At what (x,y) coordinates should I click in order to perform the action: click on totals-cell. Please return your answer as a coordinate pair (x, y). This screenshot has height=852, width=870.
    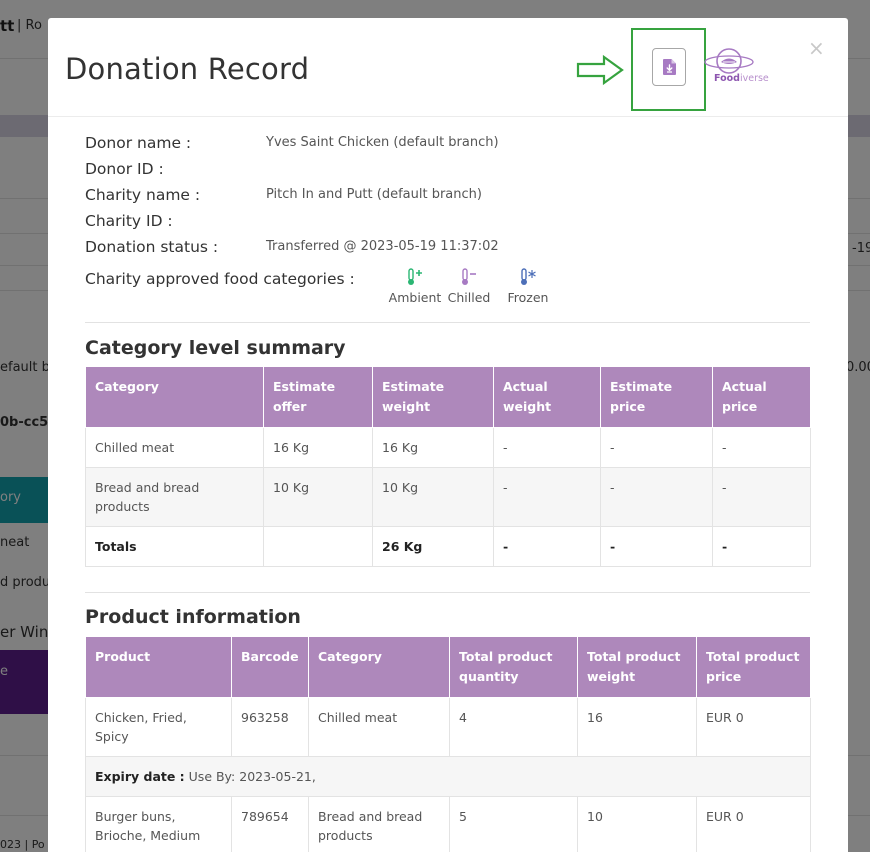
    Looking at the image, I should click on (318, 546).